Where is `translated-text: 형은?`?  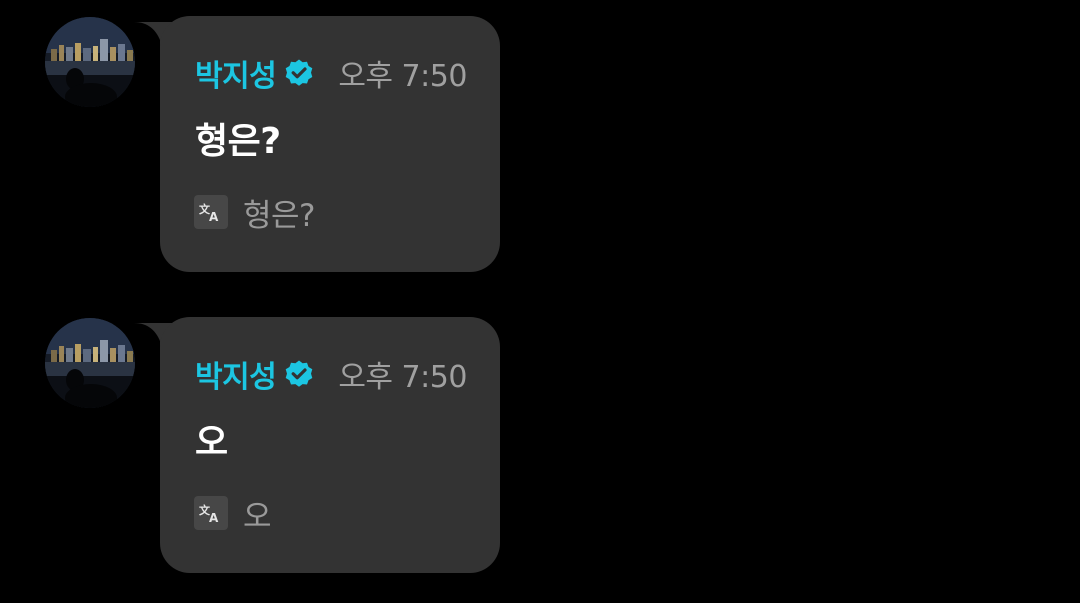
translated-text: 형은? is located at coordinates (279, 215).